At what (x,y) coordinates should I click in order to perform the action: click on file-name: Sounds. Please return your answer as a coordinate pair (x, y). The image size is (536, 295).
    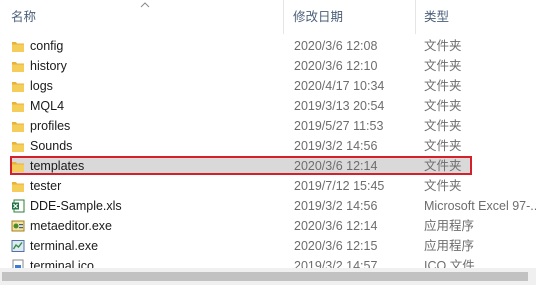
    Looking at the image, I should click on (51, 146).